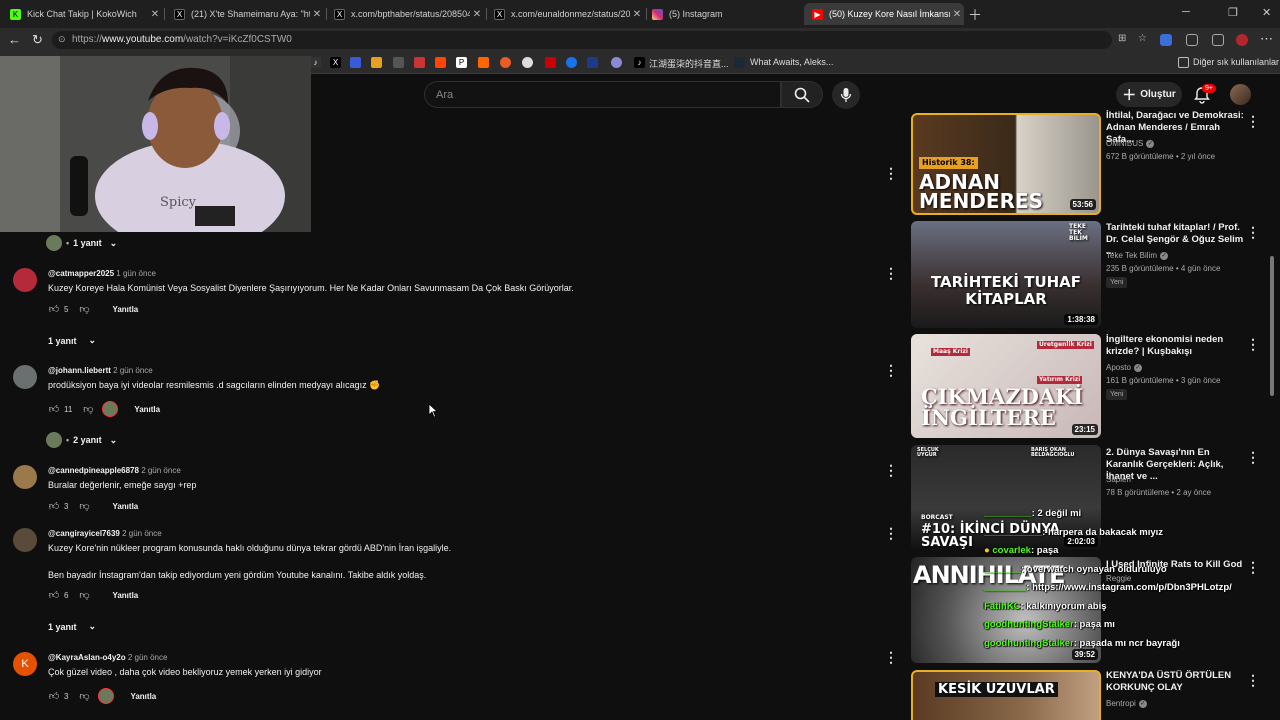  I want to click on collections-icon, so click(1218, 40).